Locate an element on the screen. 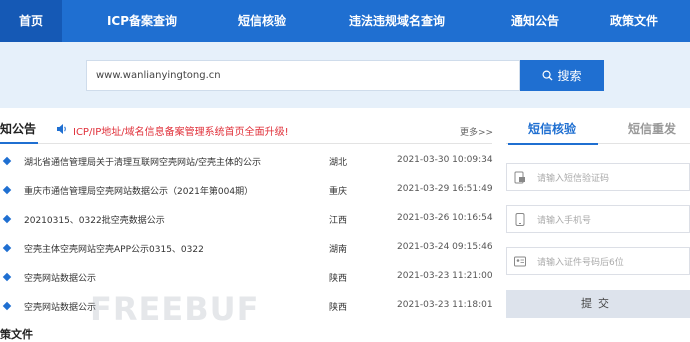 The width and height of the screenshot is (690, 342). notice-item-time: 2021-03-24 09:15:46 is located at coordinates (445, 247).